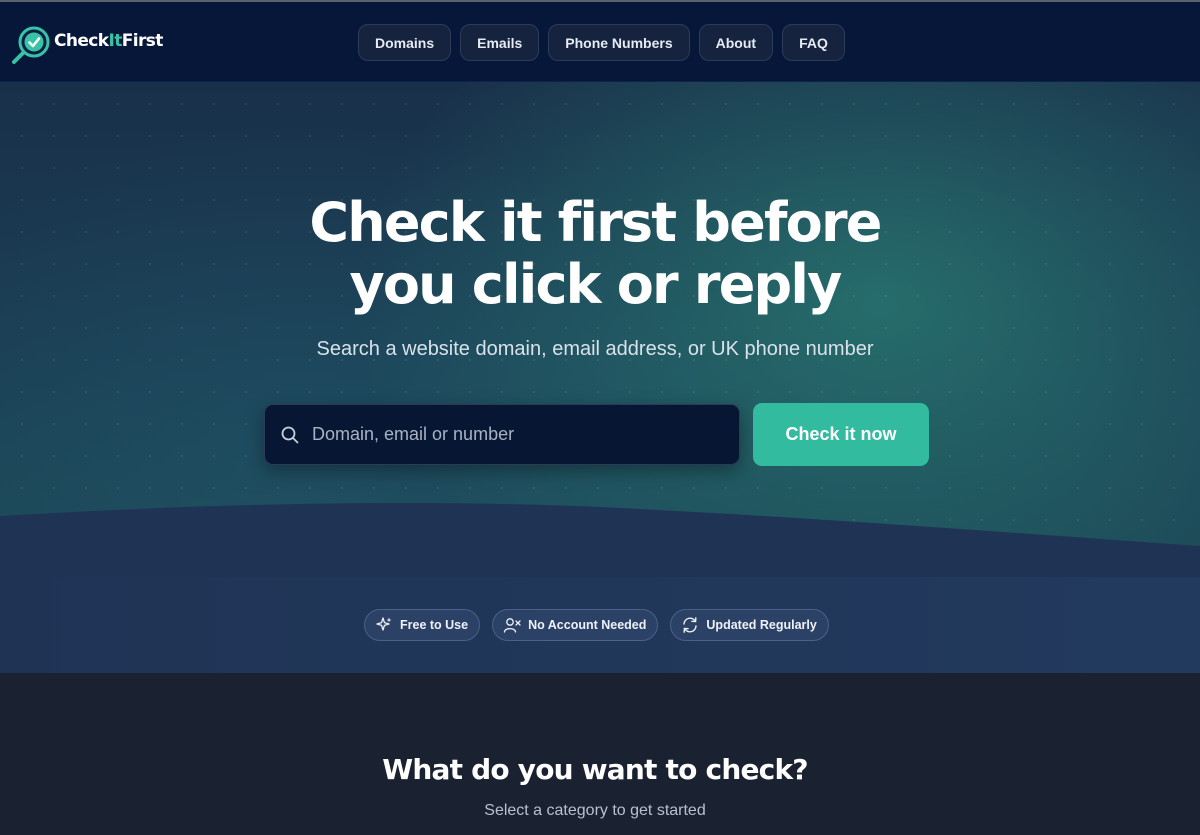 Image resolution: width=1200 pixels, height=835 pixels. Describe the element at coordinates (619, 42) in the screenshot. I see `nav-phone-numbers: Phone Numbers` at that location.